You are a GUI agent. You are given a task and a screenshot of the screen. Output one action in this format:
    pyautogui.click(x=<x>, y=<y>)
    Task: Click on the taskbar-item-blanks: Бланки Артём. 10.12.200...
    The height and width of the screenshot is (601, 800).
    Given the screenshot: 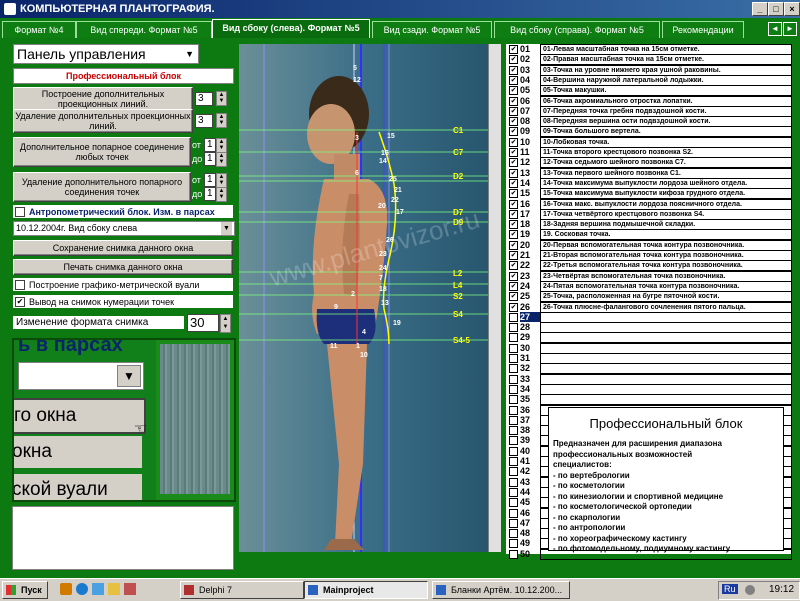 What is the action you would take?
    pyautogui.click(x=501, y=590)
    